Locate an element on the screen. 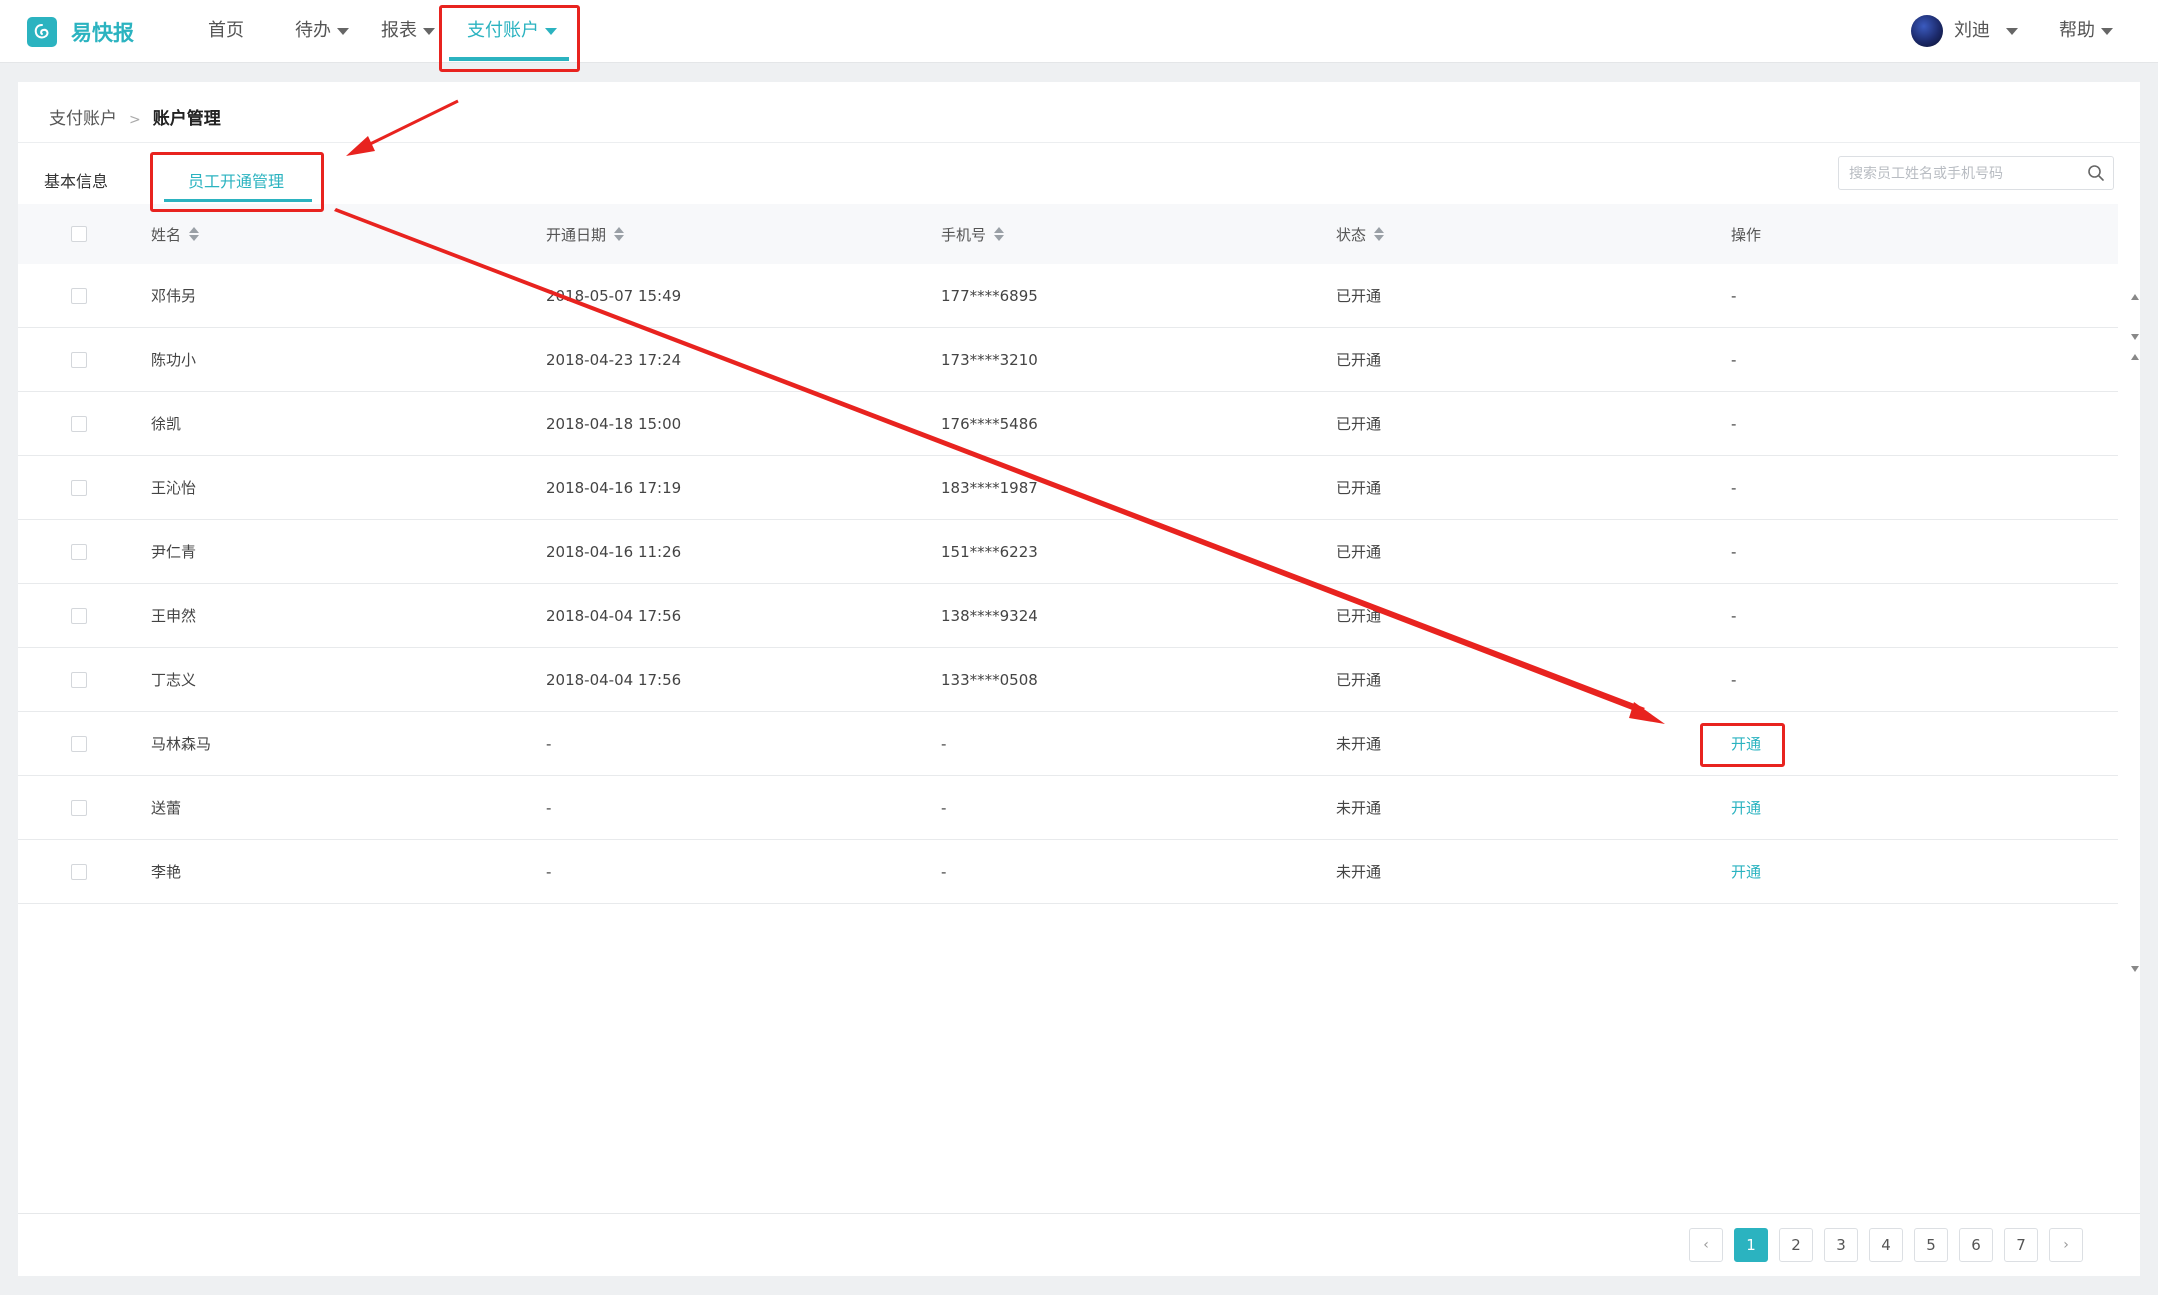 This screenshot has height=1295, width=2158. top-navigation-bar: 易快报 首页 待办 报表 支付账户 刘迪 帮助 is located at coordinates (1079, 31).